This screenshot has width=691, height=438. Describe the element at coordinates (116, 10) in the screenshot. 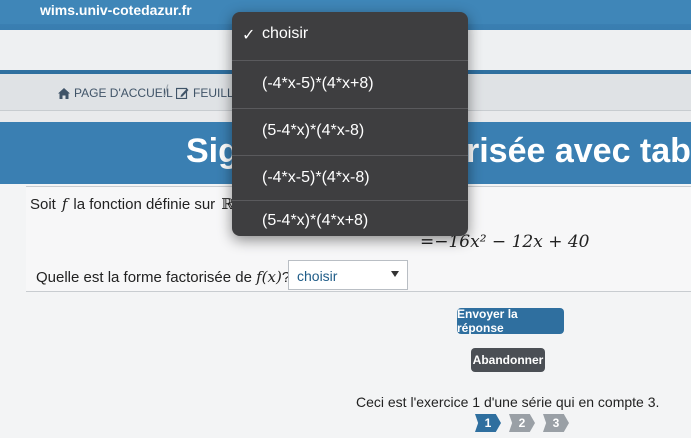

I see `site-url: wims.univ-cotedazur.fr` at that location.